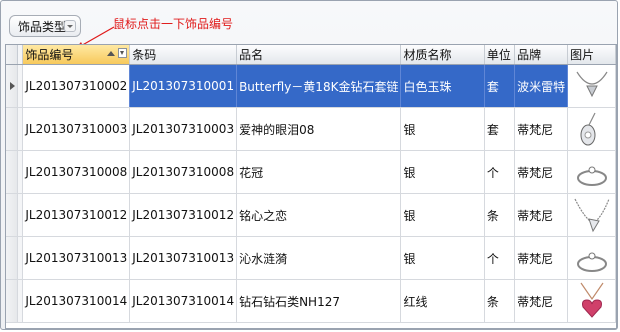 Image resolution: width=620 pixels, height=332 pixels. I want to click on column-header-label: 饰品编号, so click(49, 55).